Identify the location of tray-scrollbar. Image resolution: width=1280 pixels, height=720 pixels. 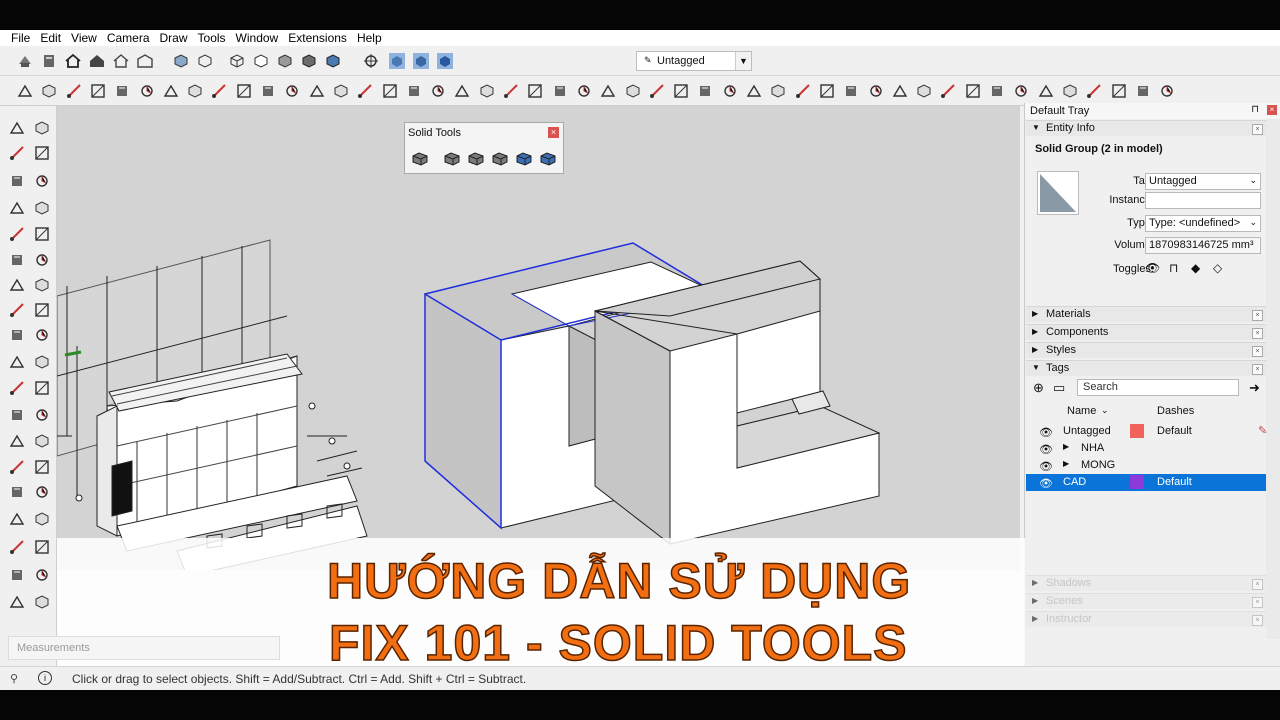
(1273, 379).